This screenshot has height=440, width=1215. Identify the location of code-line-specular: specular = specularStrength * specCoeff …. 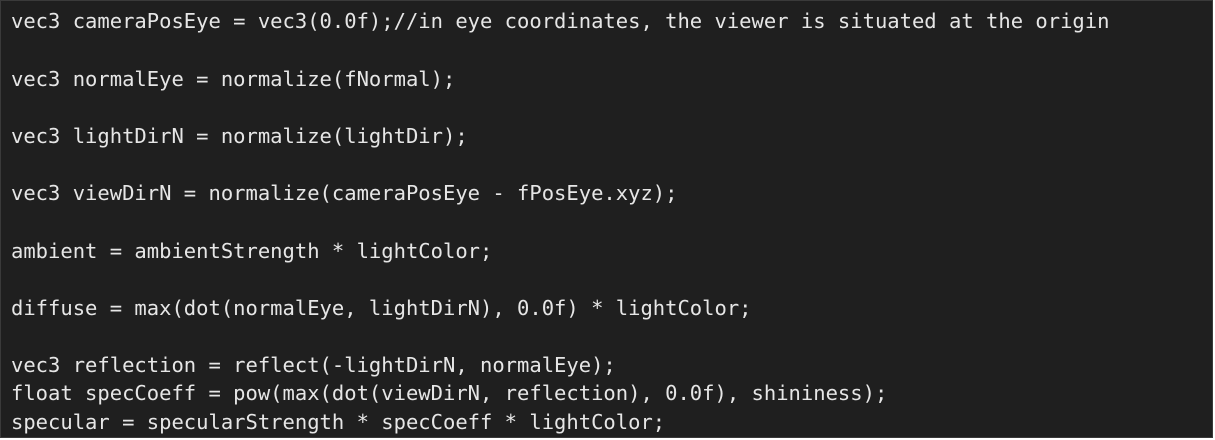
(338, 422).